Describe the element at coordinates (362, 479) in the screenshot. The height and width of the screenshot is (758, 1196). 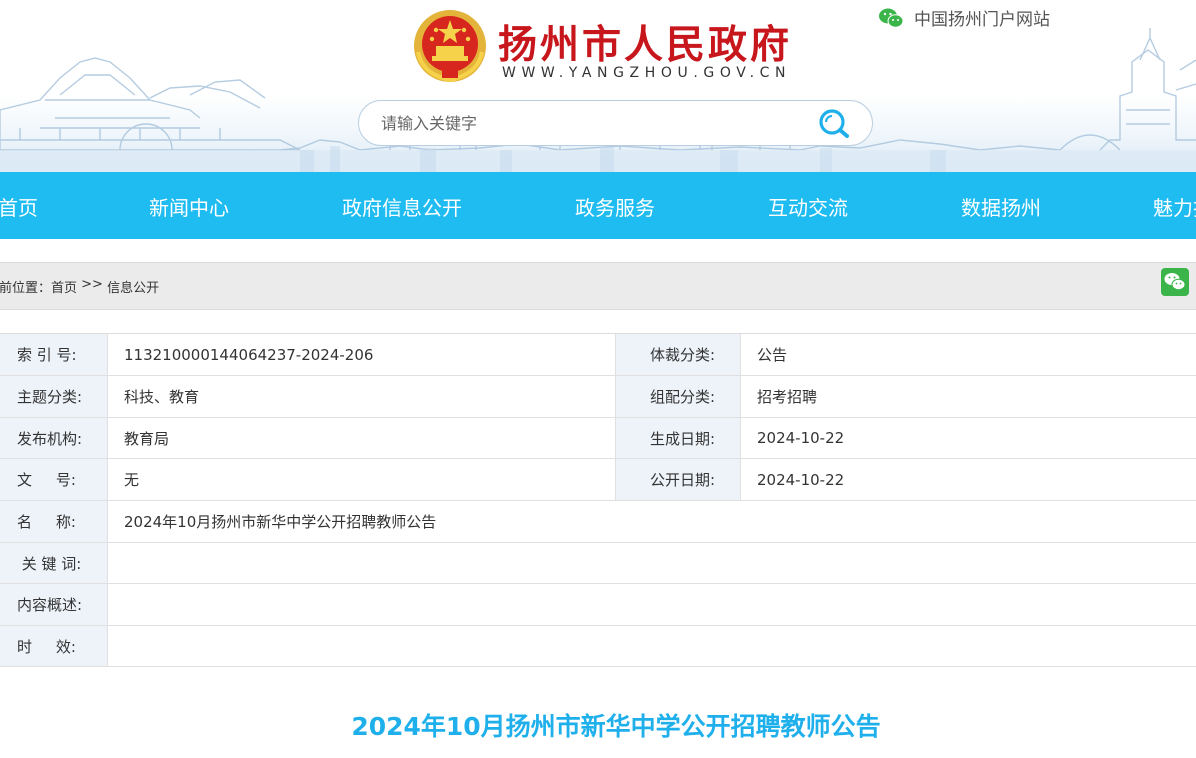
I see `doc-number-value: 无` at that location.